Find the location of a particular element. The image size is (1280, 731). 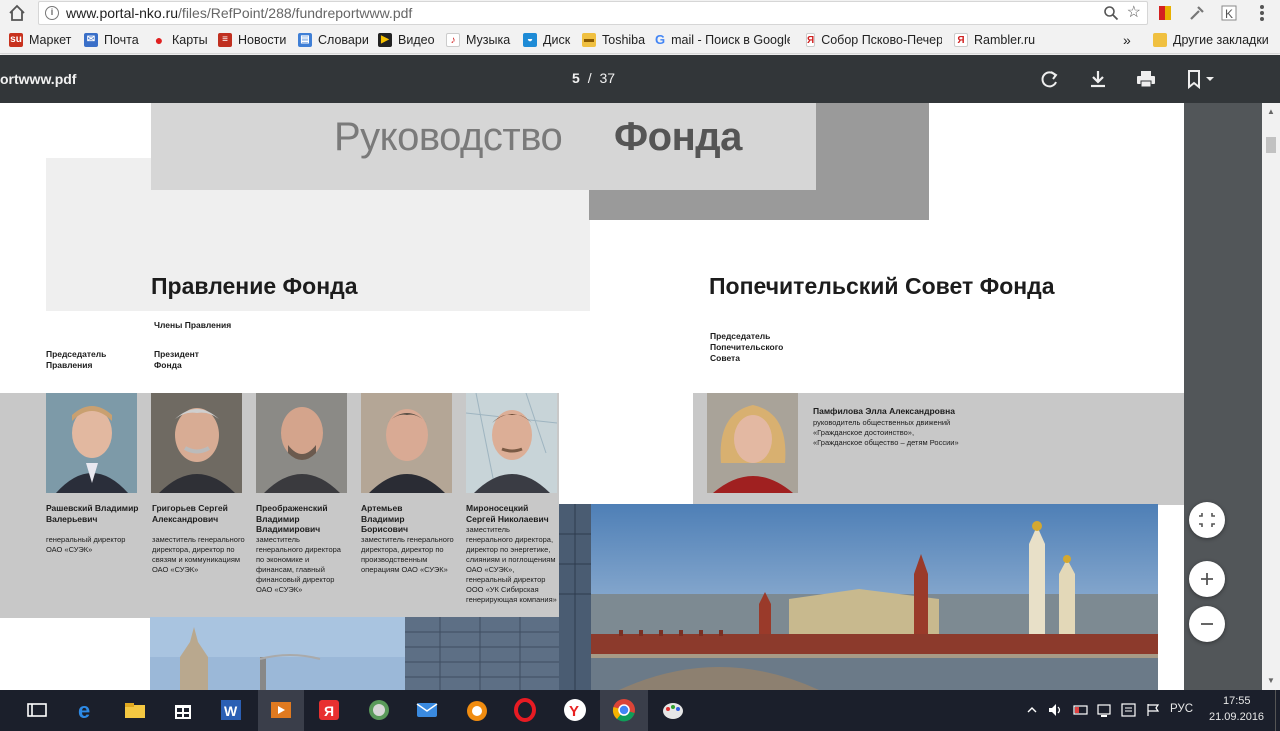

rotate-icon is located at coordinates (1050, 79).